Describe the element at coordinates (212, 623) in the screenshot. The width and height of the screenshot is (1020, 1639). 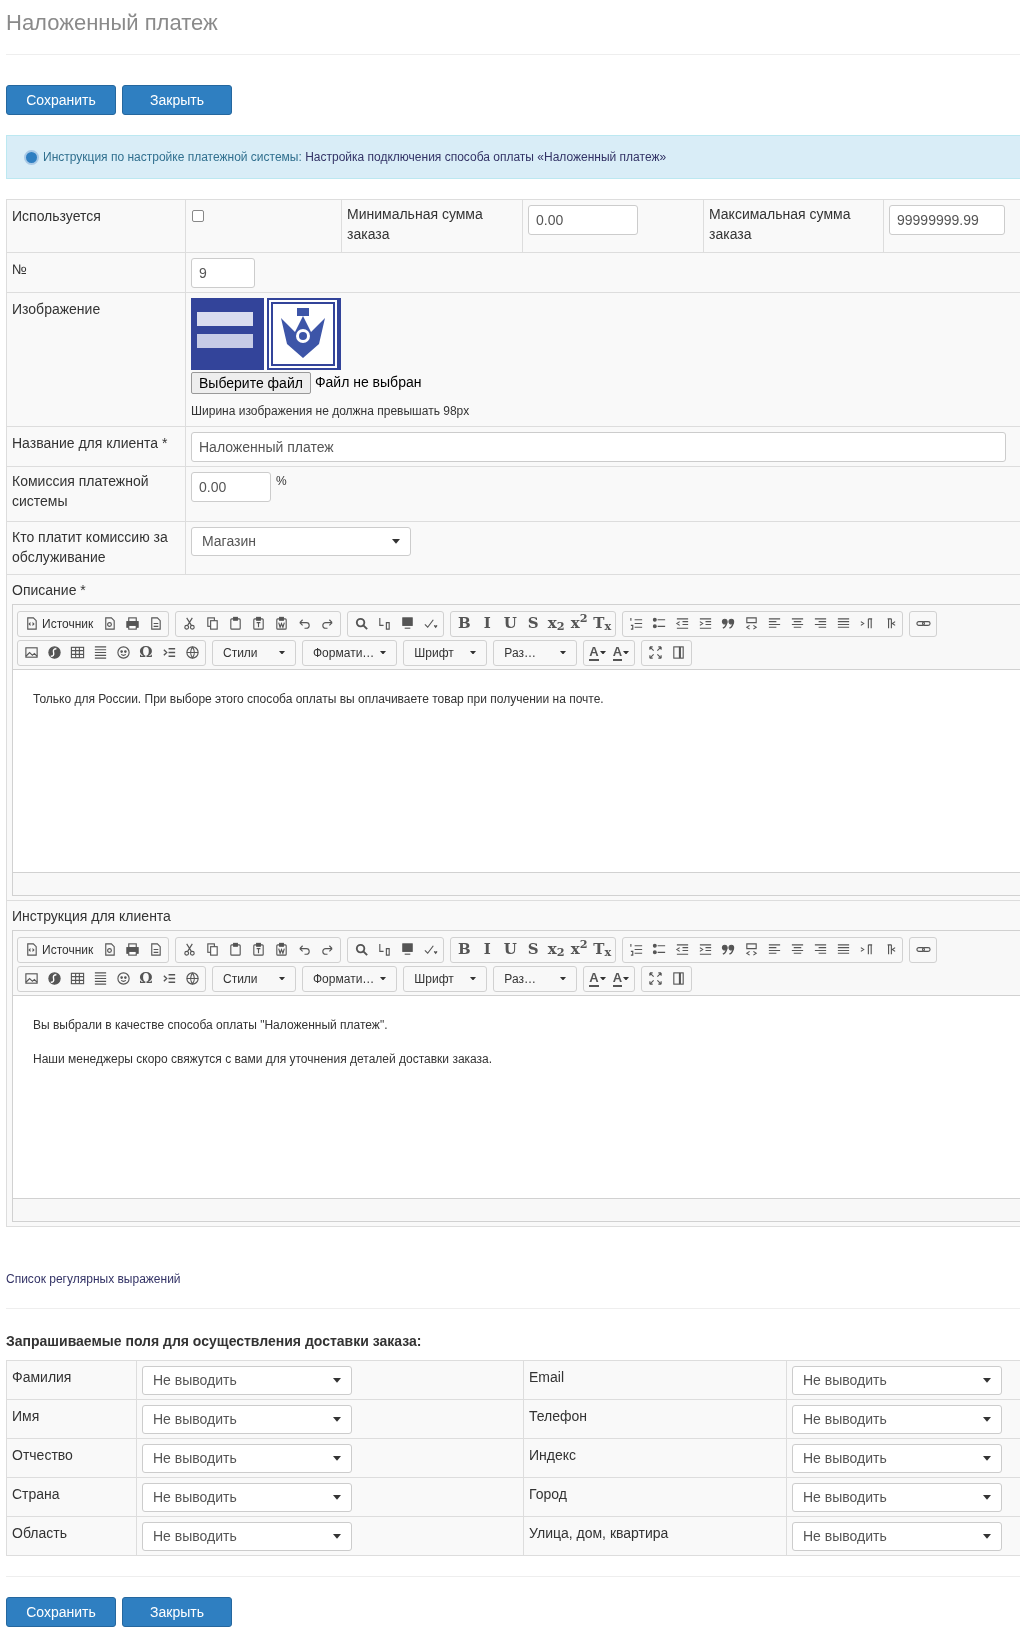
I see `copy-icon` at that location.